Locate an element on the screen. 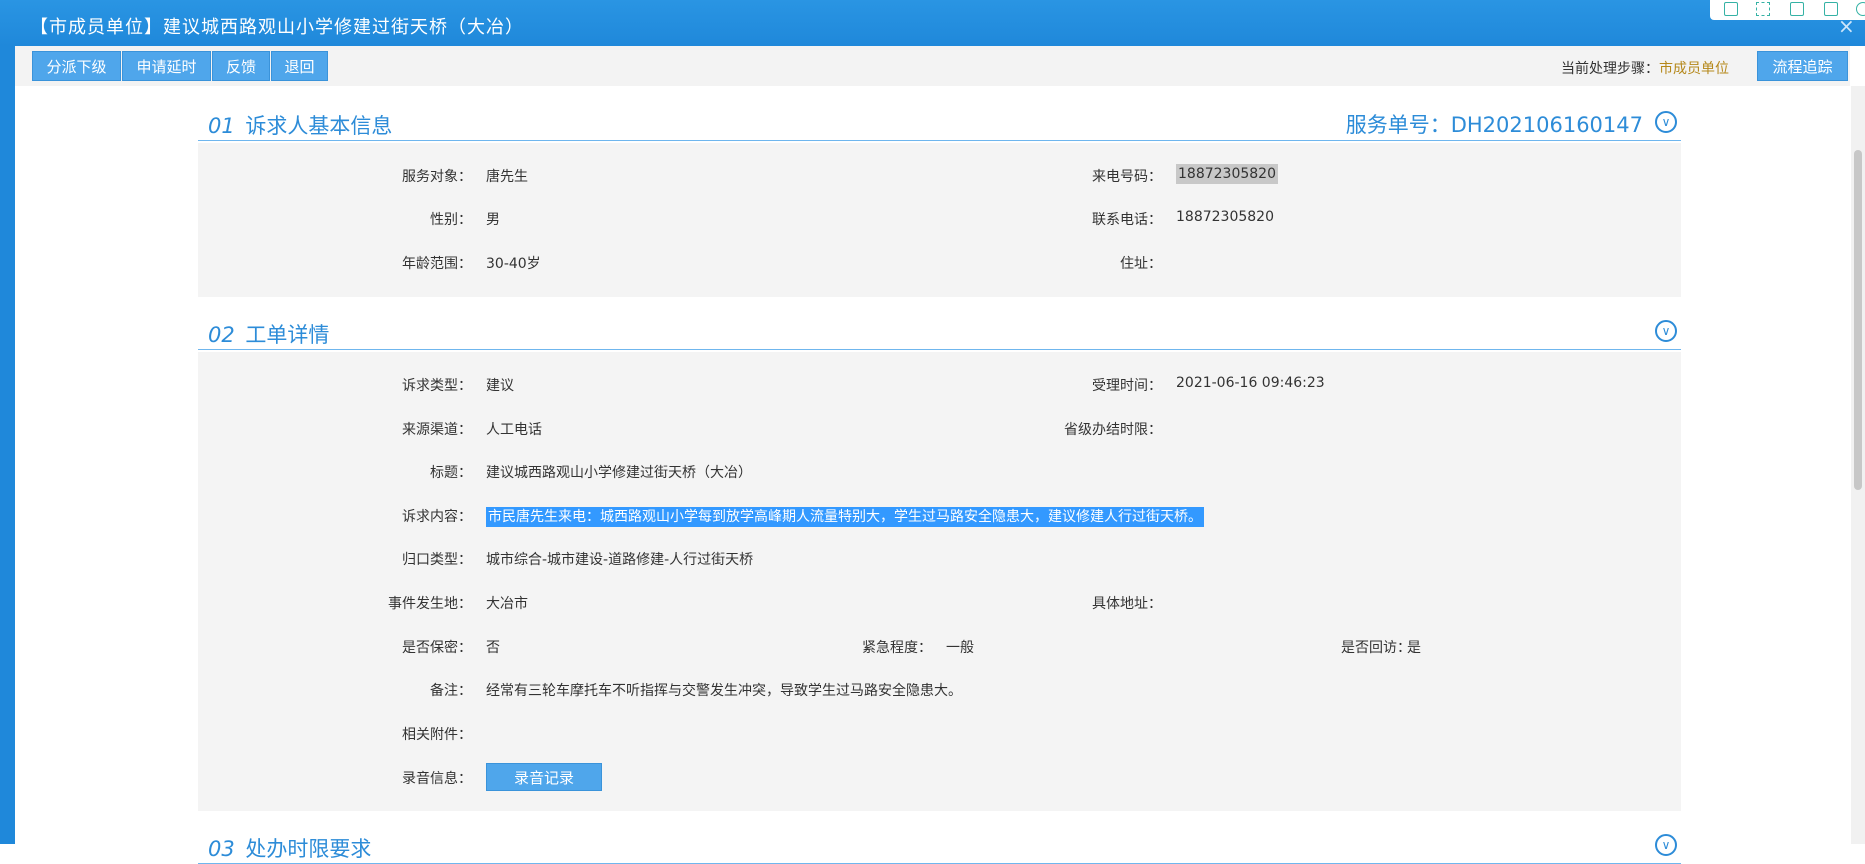  save-icon is located at coordinates (1797, 9).